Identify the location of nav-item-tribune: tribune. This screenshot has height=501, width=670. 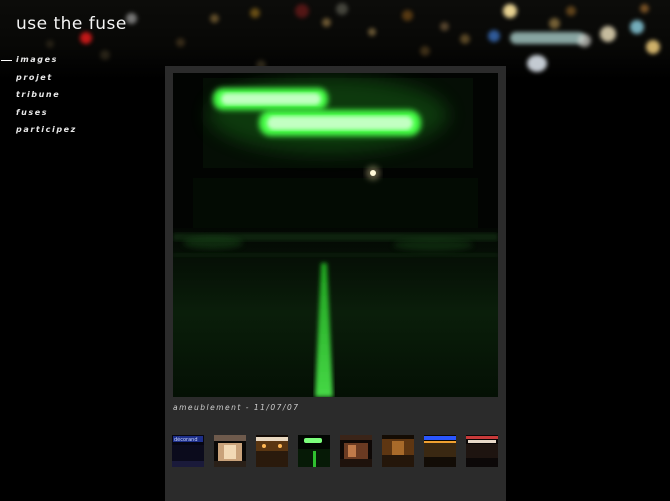
(38, 98).